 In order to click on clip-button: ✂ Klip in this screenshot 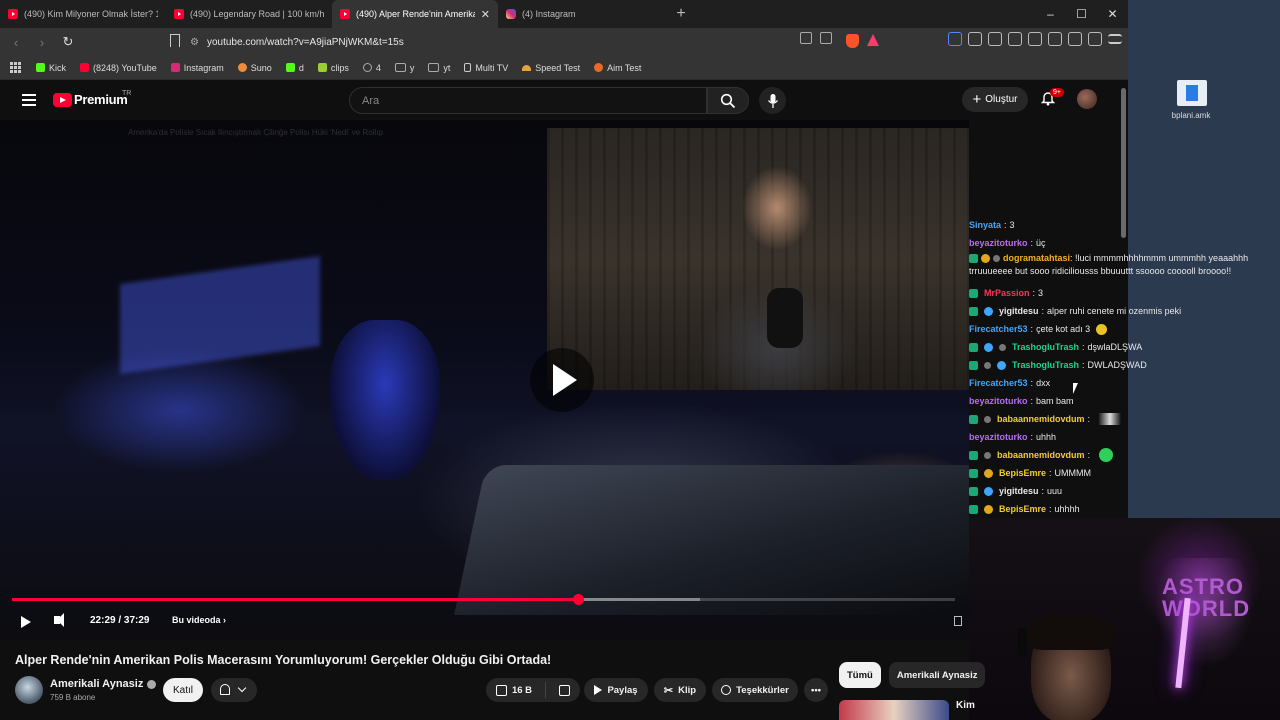, I will do `click(680, 690)`.